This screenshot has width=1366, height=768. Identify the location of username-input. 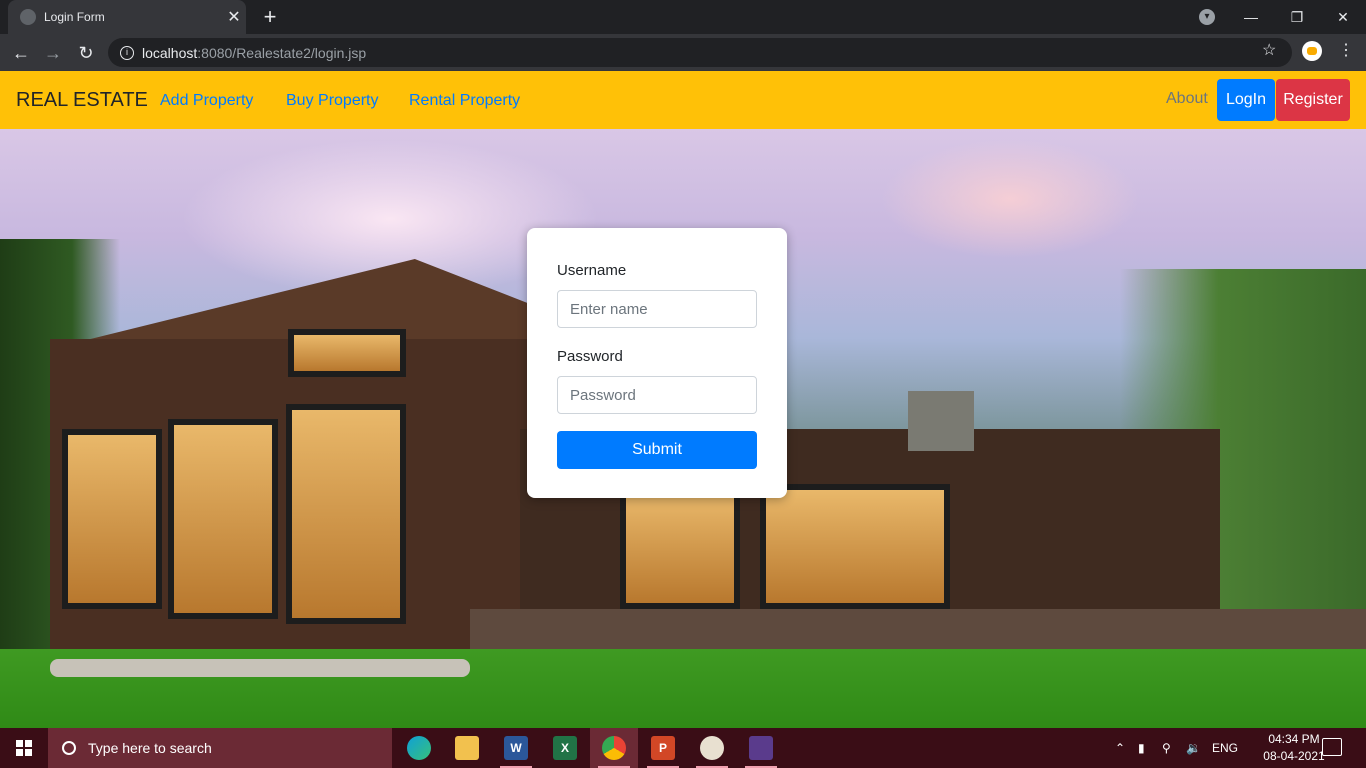
(657, 309).